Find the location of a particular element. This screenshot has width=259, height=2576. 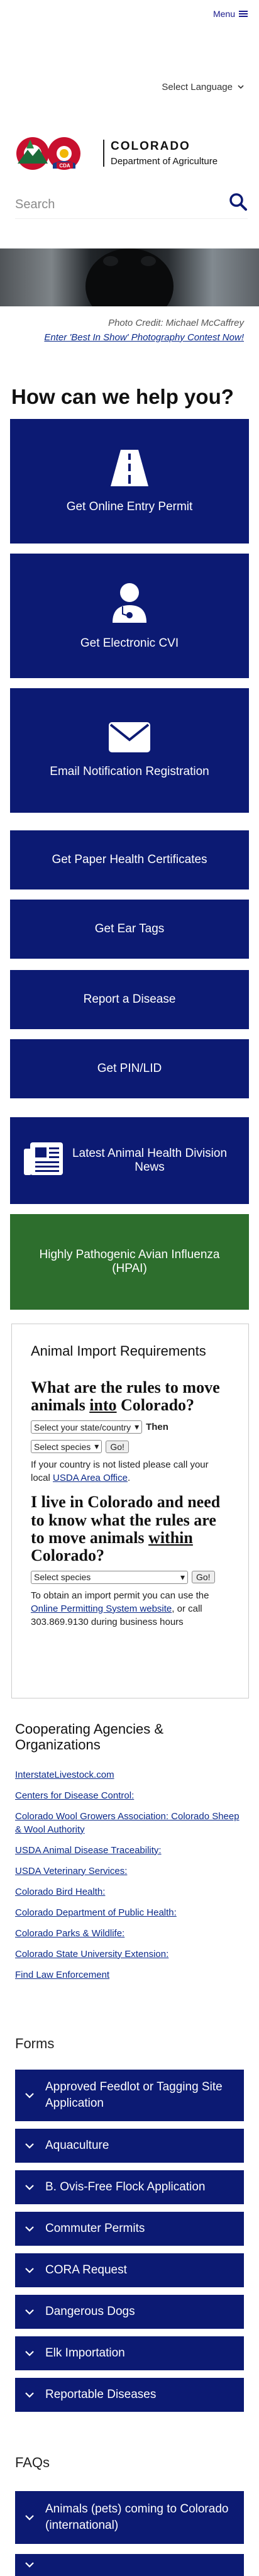

coop-link: InterstateLivestock.com is located at coordinates (64, 1775).